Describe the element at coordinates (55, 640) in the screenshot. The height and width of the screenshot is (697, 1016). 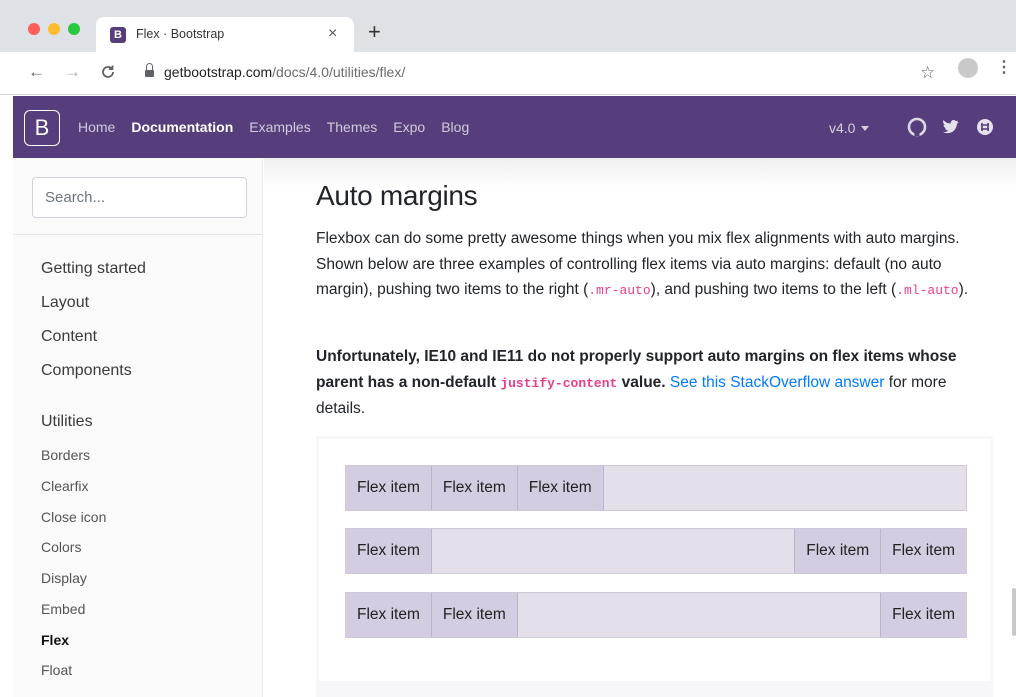
I see `sidebar-item-flex: Flex` at that location.